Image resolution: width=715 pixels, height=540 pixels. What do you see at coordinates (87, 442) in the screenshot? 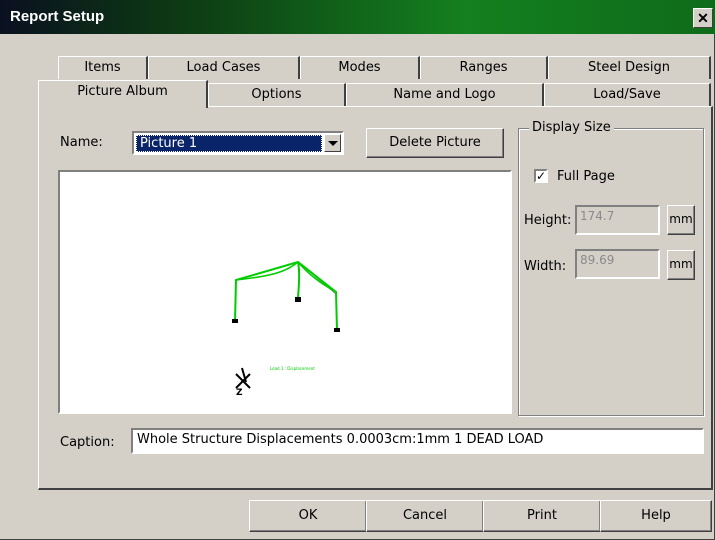
I see `caption-label: Caption:` at bounding box center [87, 442].